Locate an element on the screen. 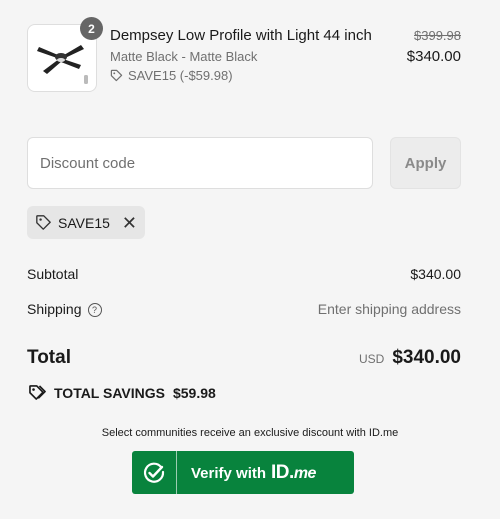 The height and width of the screenshot is (519, 500). total-savings: TOTAL SAVINGS $59.98 is located at coordinates (121, 392).